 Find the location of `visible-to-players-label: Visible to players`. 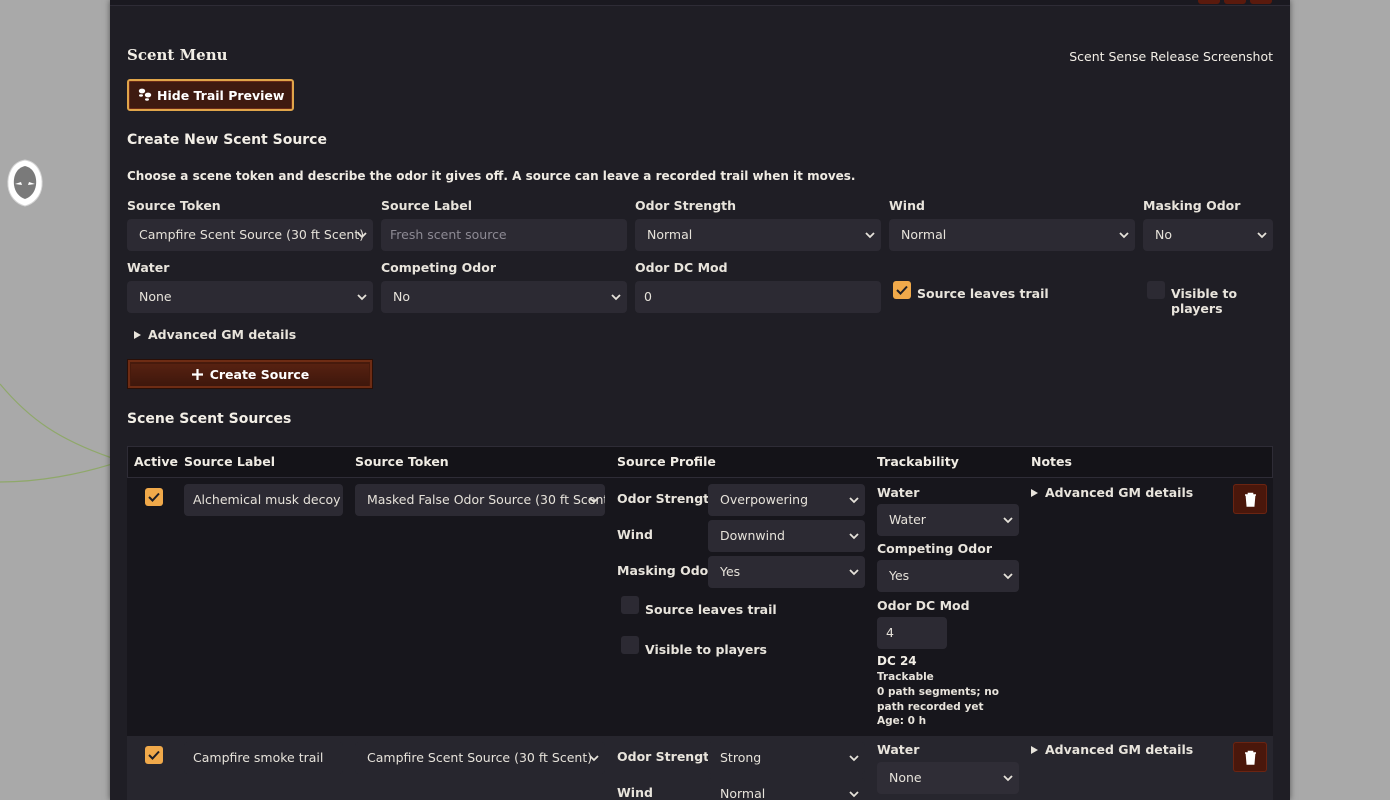

visible-to-players-label: Visible to players is located at coordinates (1204, 301).